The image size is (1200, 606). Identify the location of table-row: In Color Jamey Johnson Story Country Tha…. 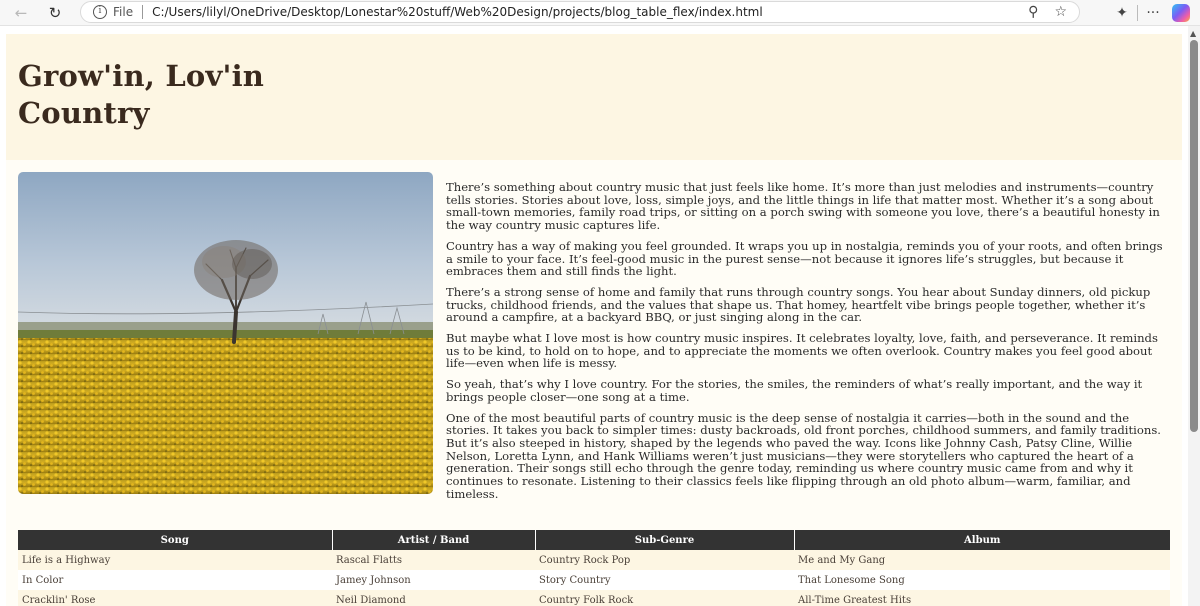
(594, 580).